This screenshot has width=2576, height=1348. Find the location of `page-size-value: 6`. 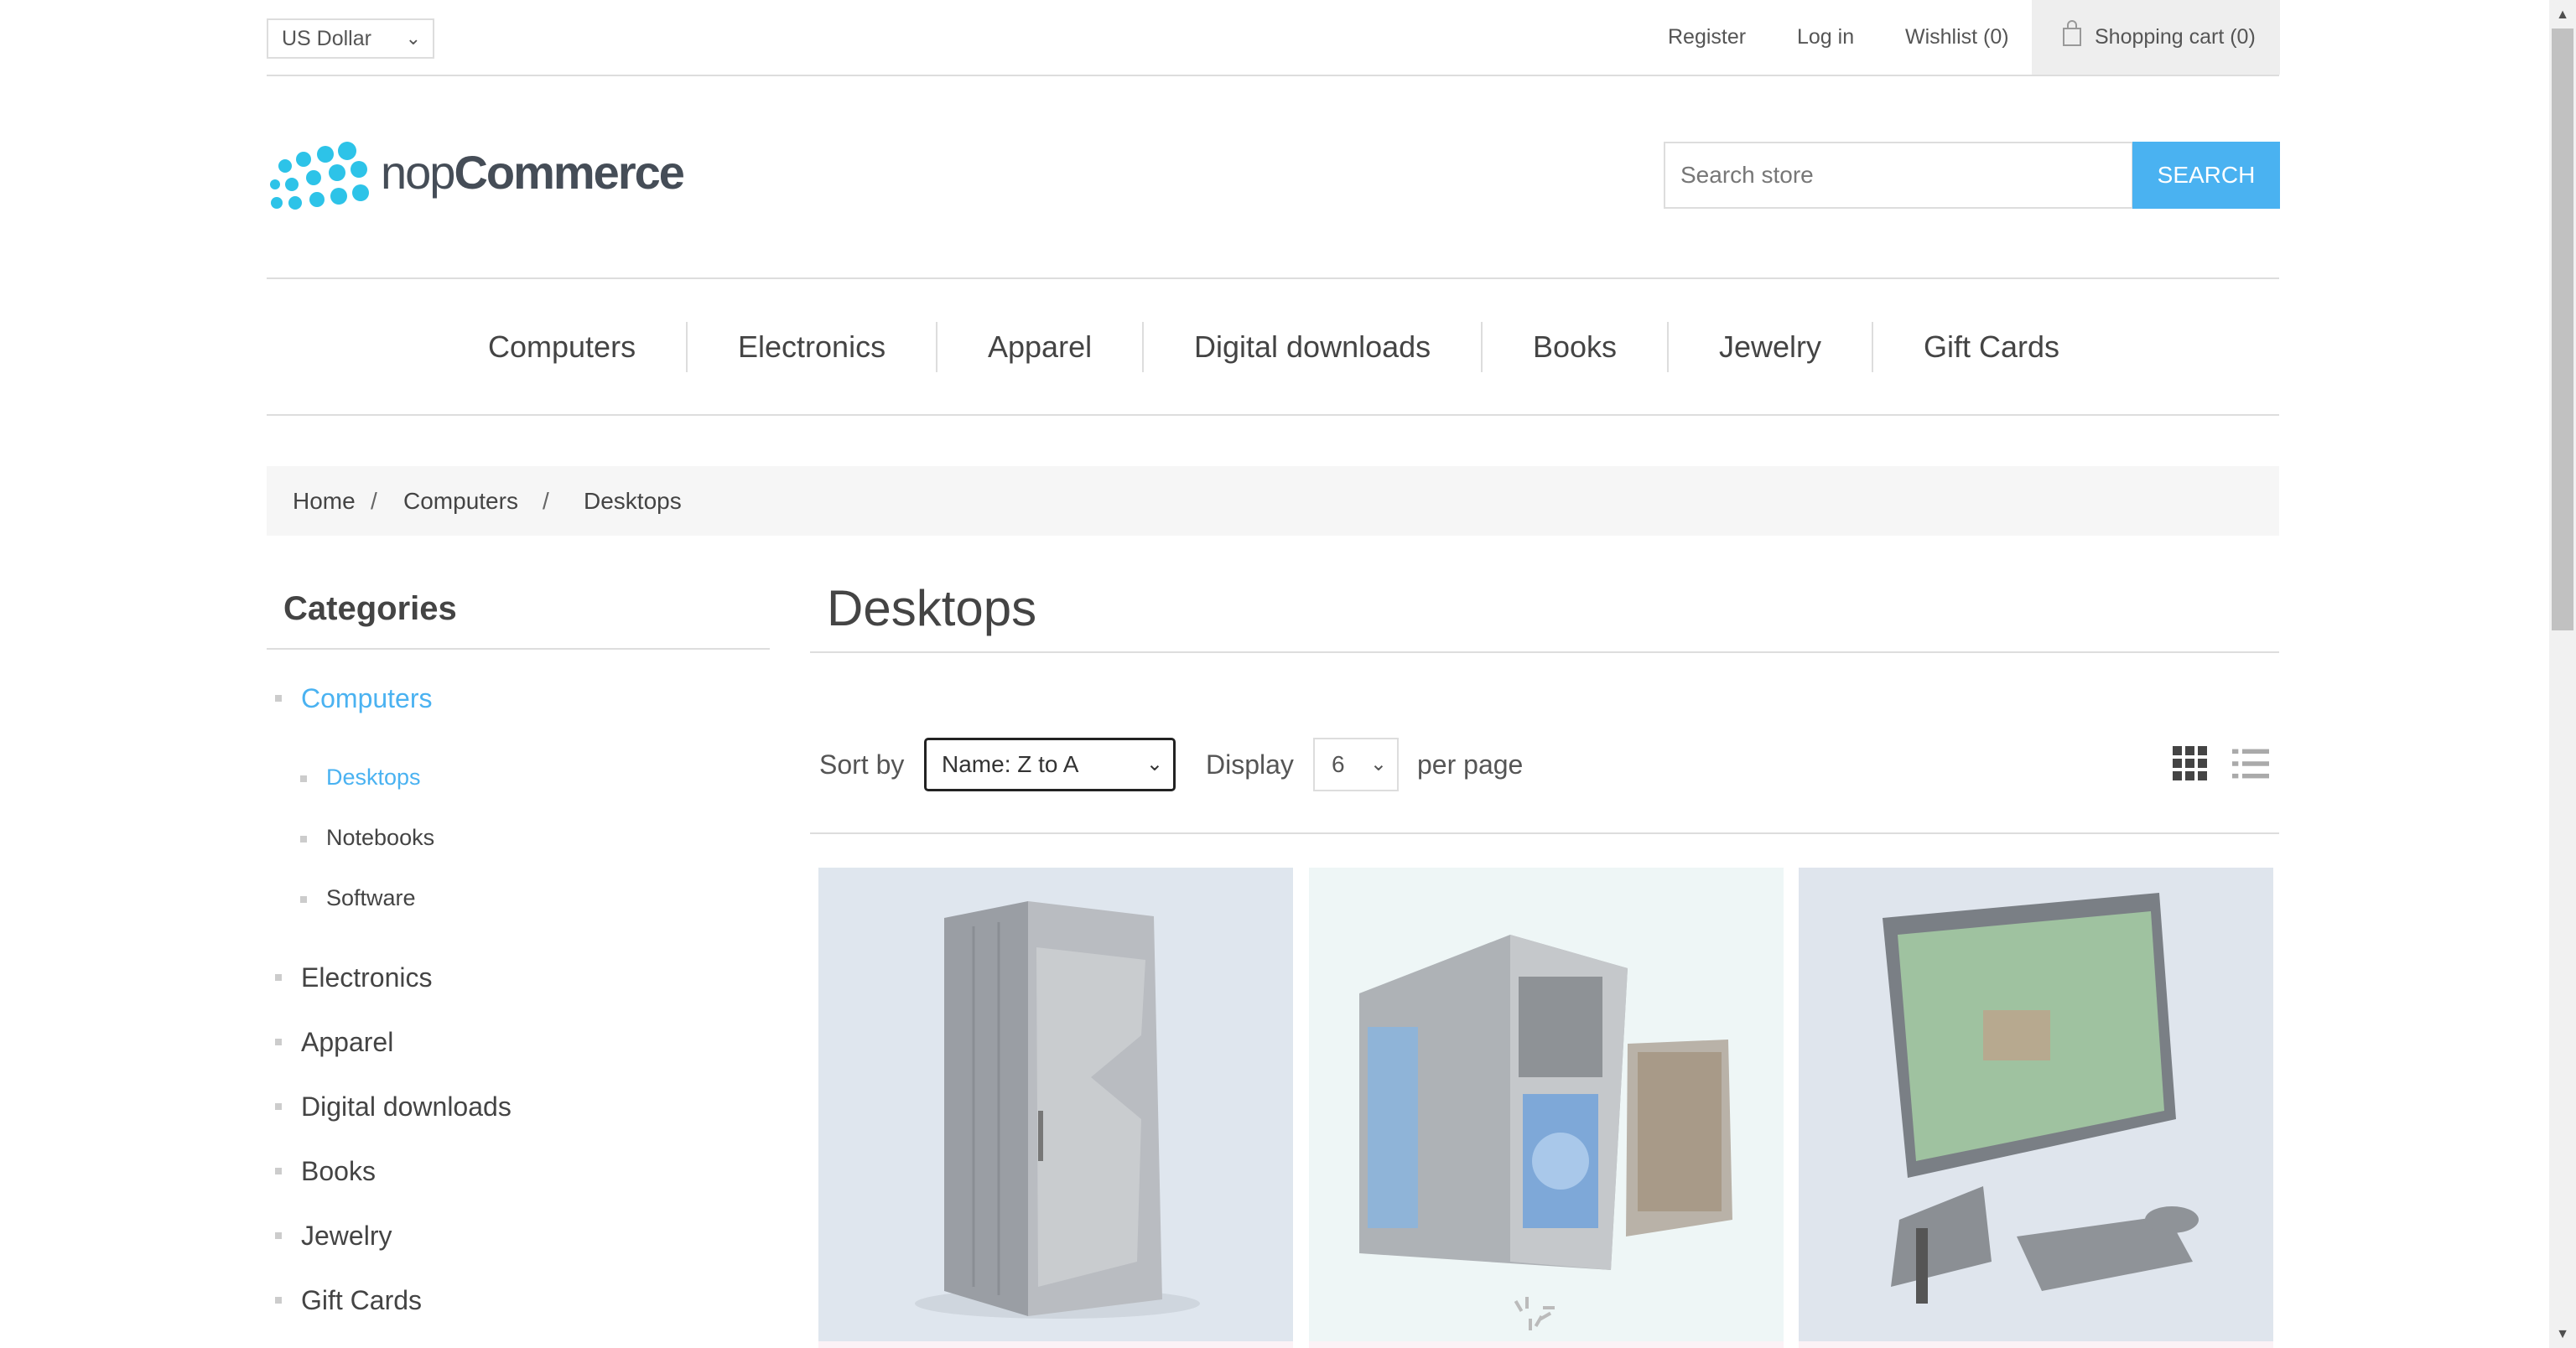

page-size-value: 6 is located at coordinates (1338, 764).